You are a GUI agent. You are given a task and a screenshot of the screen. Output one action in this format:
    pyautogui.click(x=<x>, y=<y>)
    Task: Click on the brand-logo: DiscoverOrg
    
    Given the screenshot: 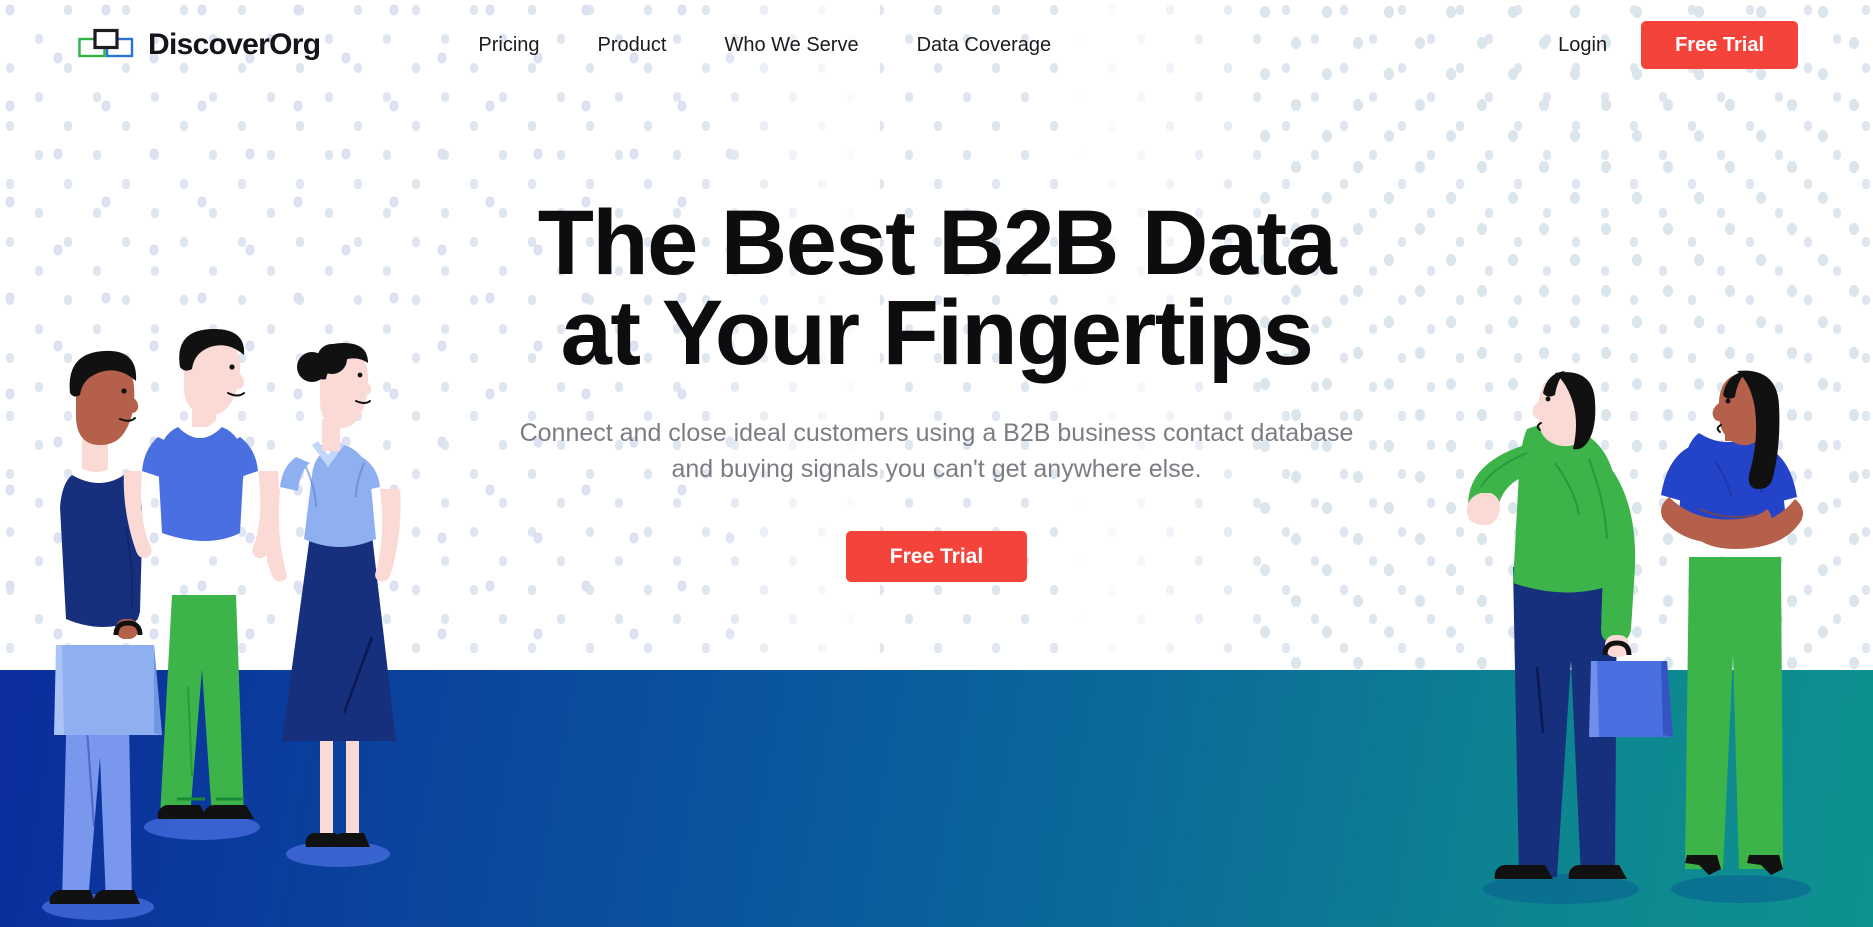 What is the action you would take?
    pyautogui.click(x=199, y=45)
    